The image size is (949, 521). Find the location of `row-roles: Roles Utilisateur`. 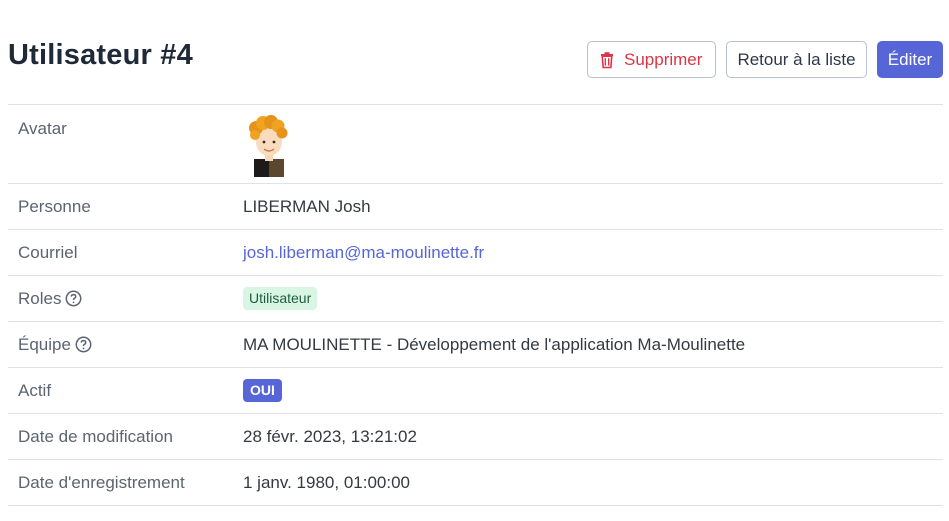

row-roles: Roles Utilisateur is located at coordinates (475, 299).